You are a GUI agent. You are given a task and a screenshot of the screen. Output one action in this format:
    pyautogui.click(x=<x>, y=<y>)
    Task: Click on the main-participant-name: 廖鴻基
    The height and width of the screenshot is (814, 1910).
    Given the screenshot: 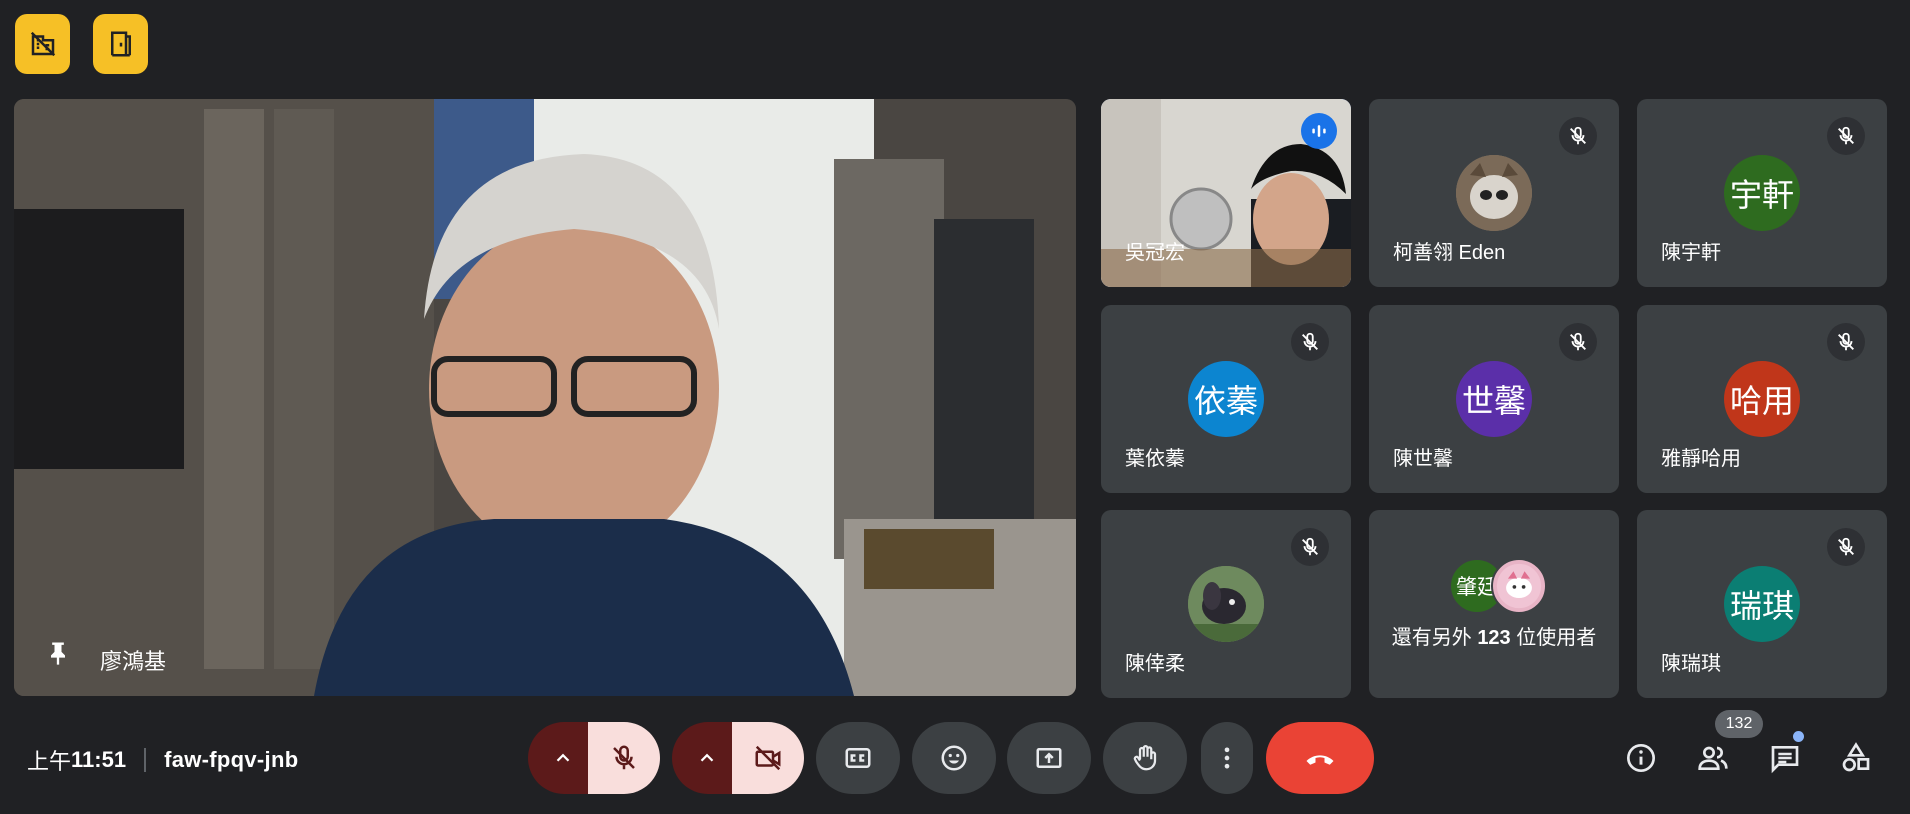 What is the action you would take?
    pyautogui.click(x=133, y=661)
    